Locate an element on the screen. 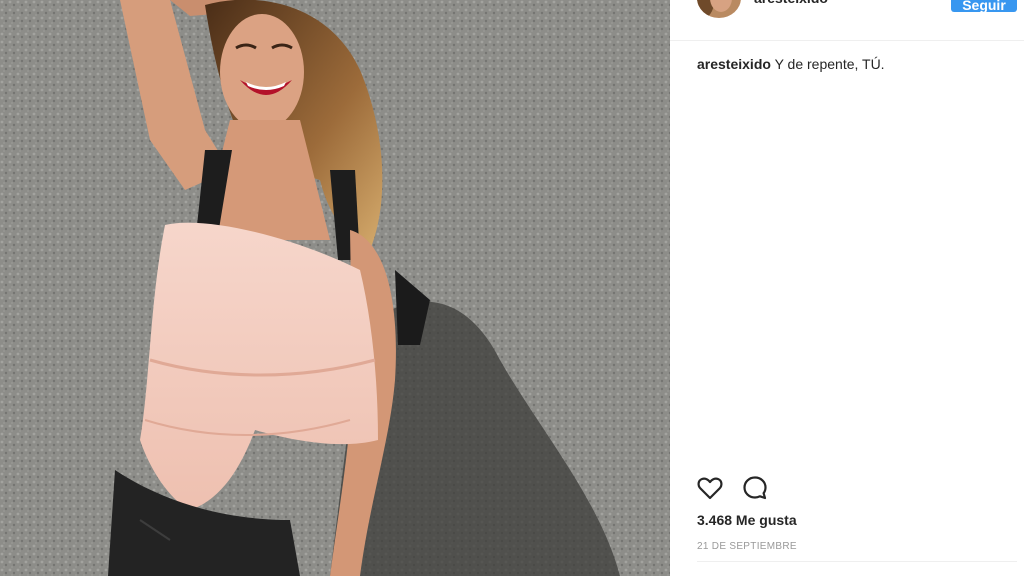 This screenshot has width=1024, height=576. post-actions is located at coordinates (857, 489).